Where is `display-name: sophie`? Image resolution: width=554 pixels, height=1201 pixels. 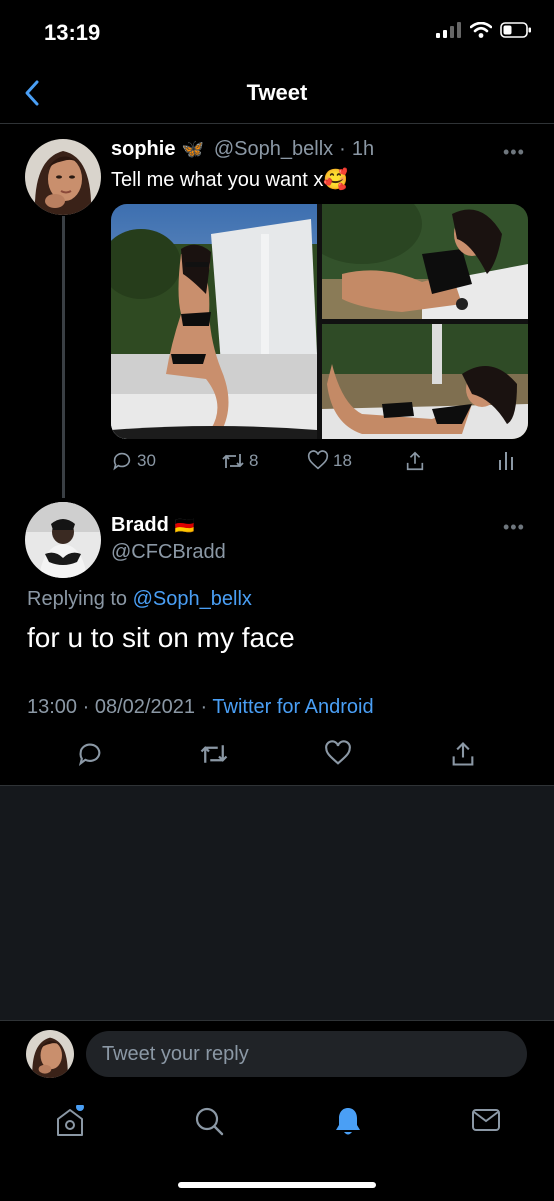
display-name: sophie is located at coordinates (143, 149).